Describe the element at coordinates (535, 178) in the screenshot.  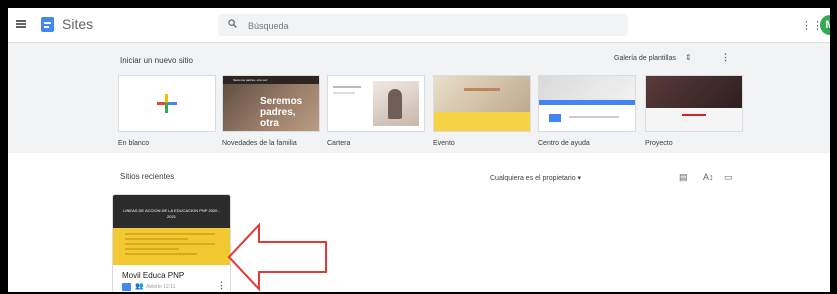
I see `owner-filter-dropdown: Cualquiera es el propietario ▾` at that location.